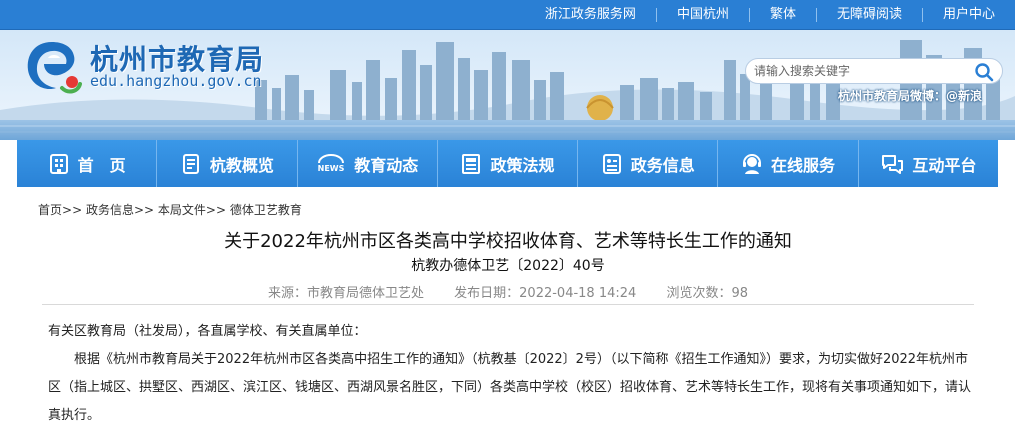 This screenshot has width=1015, height=437. I want to click on search-box, so click(874, 71).